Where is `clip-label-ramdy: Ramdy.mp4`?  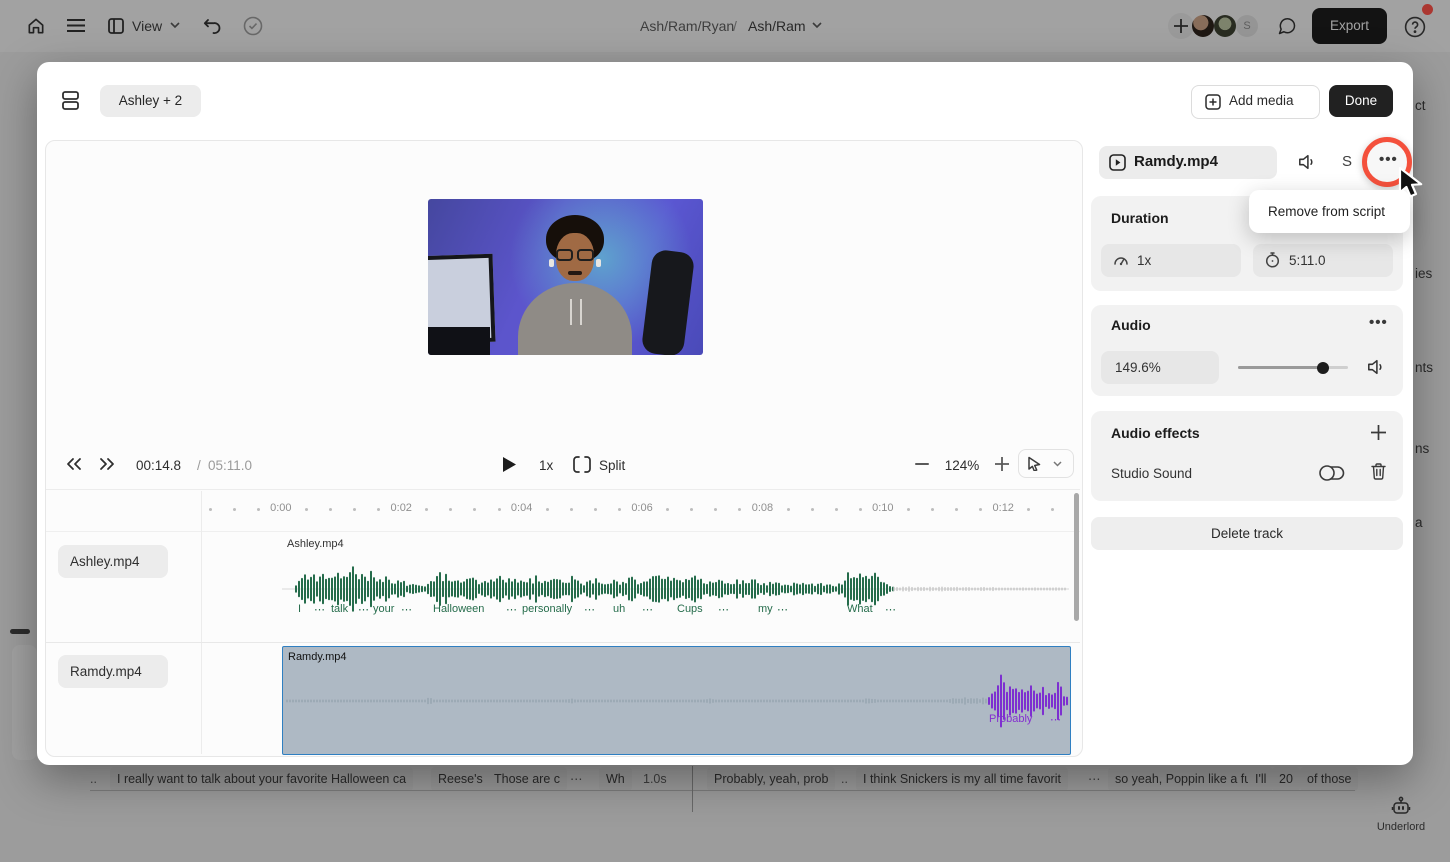 clip-label-ramdy: Ramdy.mp4 is located at coordinates (317, 657).